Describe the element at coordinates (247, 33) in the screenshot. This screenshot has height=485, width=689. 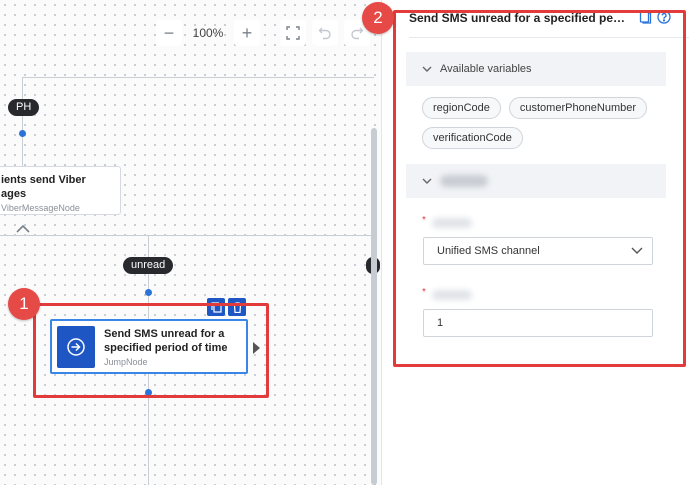
I see `zoom-in-button: +` at that location.